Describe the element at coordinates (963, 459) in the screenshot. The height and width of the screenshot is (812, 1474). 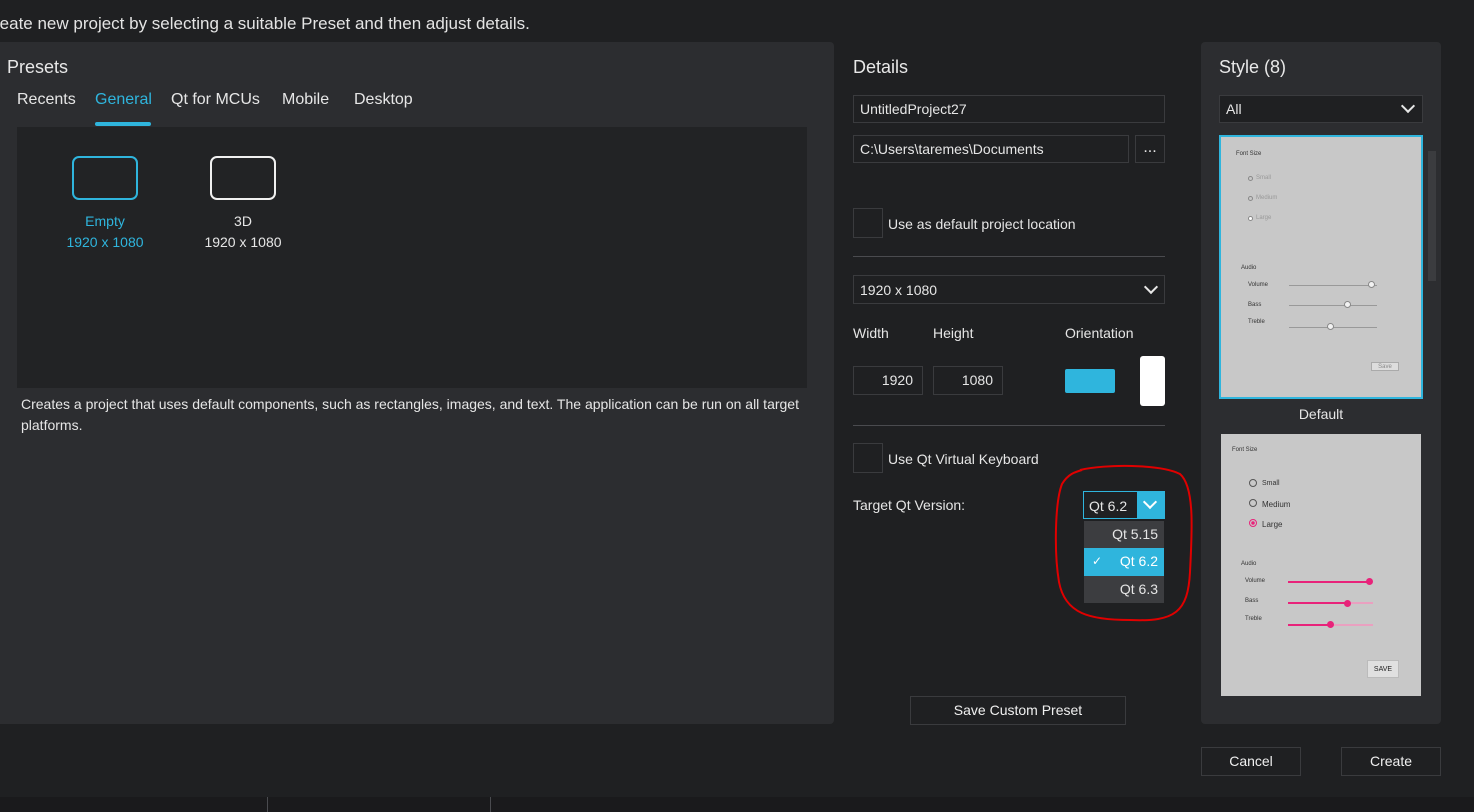
I see `virtual-keyboard-label: Use Qt Virtual Keyboard` at that location.